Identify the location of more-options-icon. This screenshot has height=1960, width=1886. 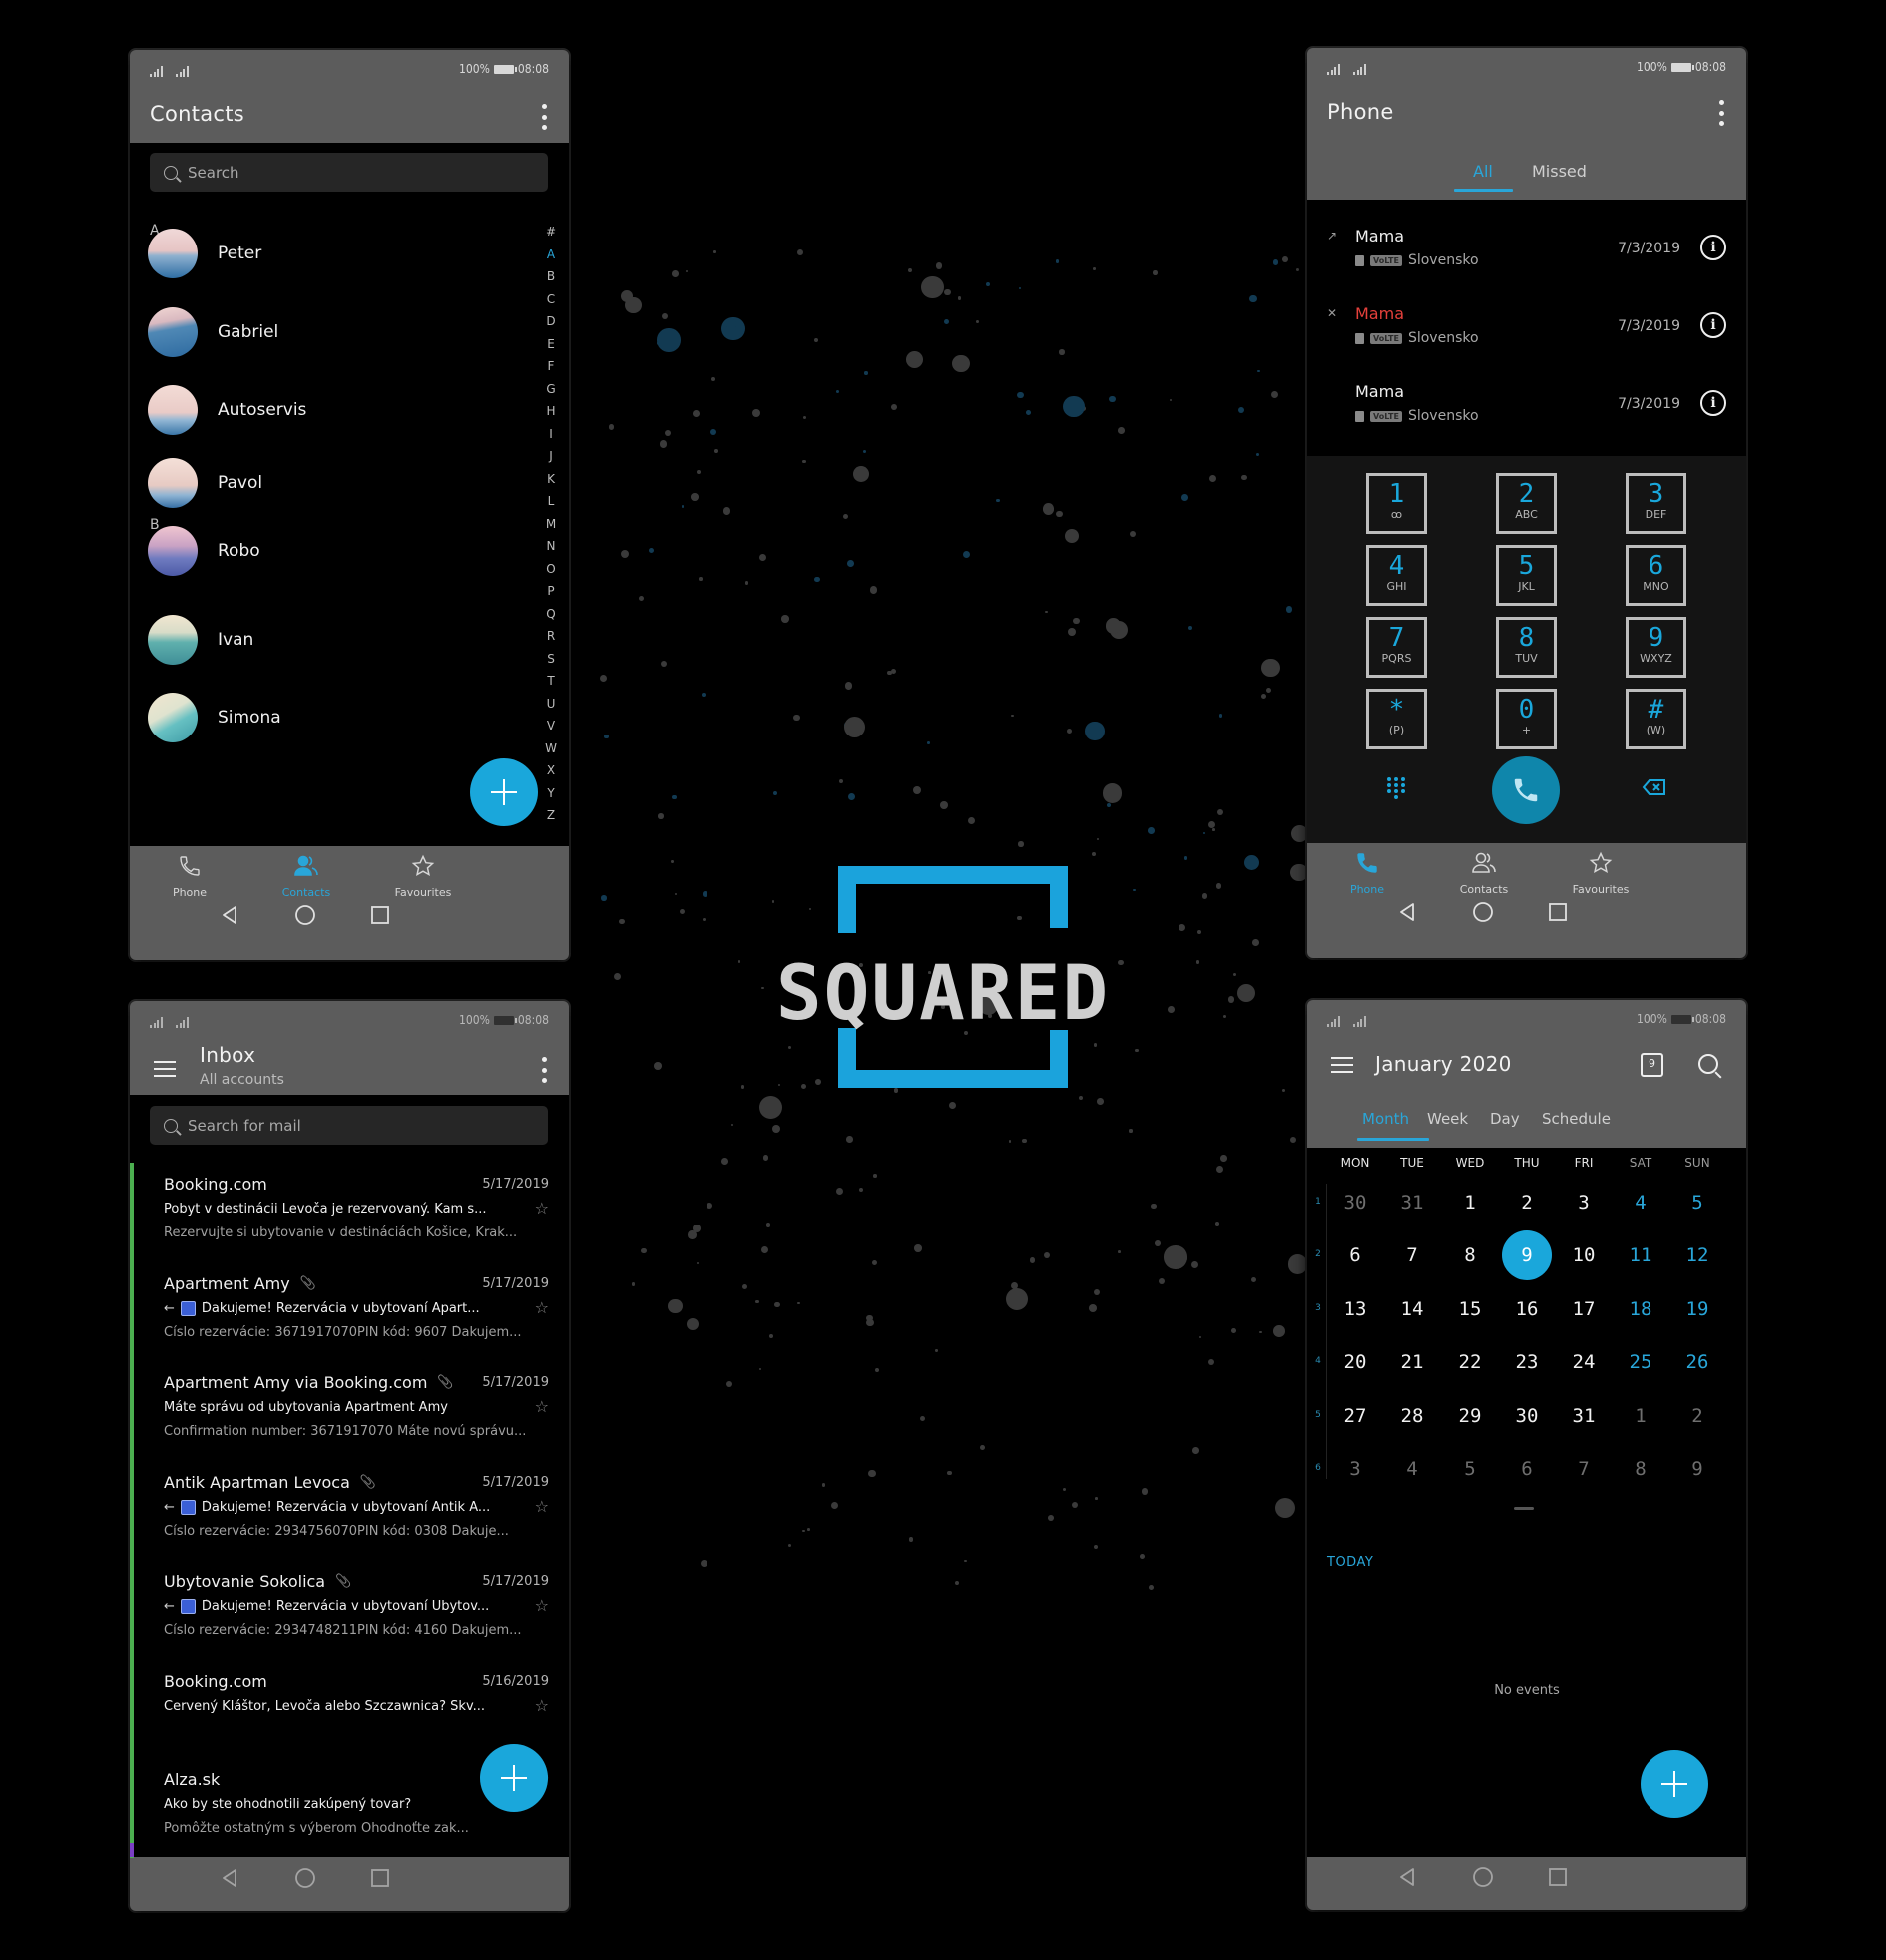
(544, 117).